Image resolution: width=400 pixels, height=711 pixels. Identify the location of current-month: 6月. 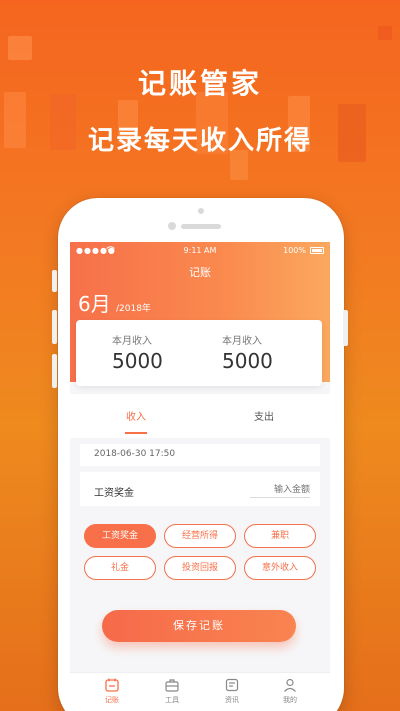
(94, 304).